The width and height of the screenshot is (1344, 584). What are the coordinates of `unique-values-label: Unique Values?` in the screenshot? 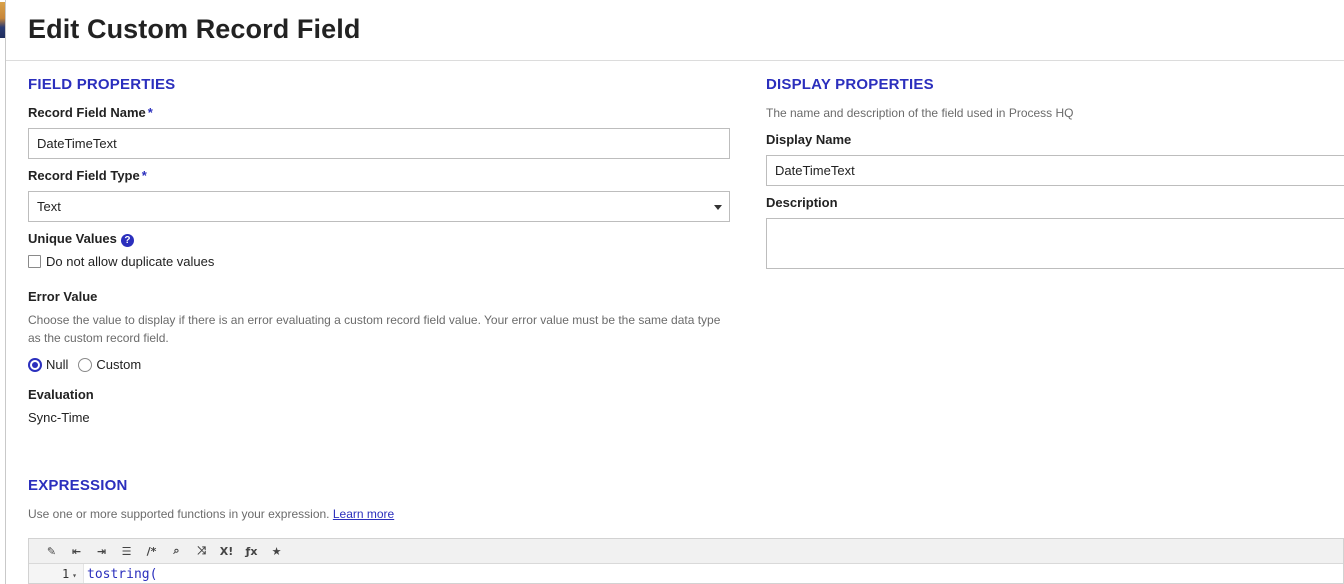 It's located at (81, 239).